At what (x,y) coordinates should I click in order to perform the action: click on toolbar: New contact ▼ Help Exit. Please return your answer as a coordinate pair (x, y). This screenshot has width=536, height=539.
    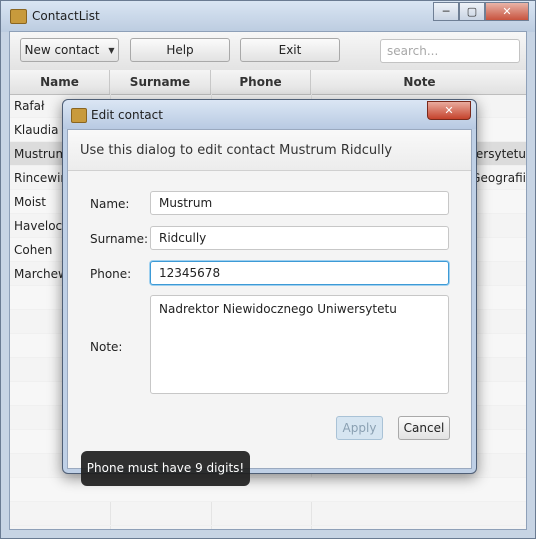
    Looking at the image, I should click on (268, 51).